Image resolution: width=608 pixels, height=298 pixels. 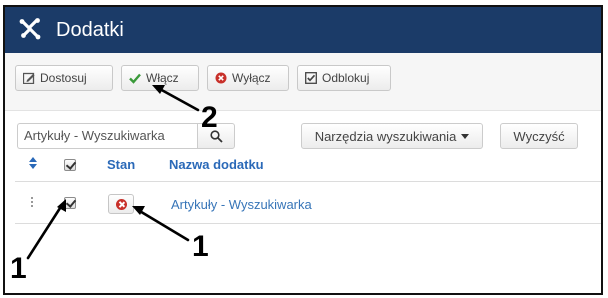 What do you see at coordinates (121, 164) in the screenshot?
I see `column-header-status: Stan` at bounding box center [121, 164].